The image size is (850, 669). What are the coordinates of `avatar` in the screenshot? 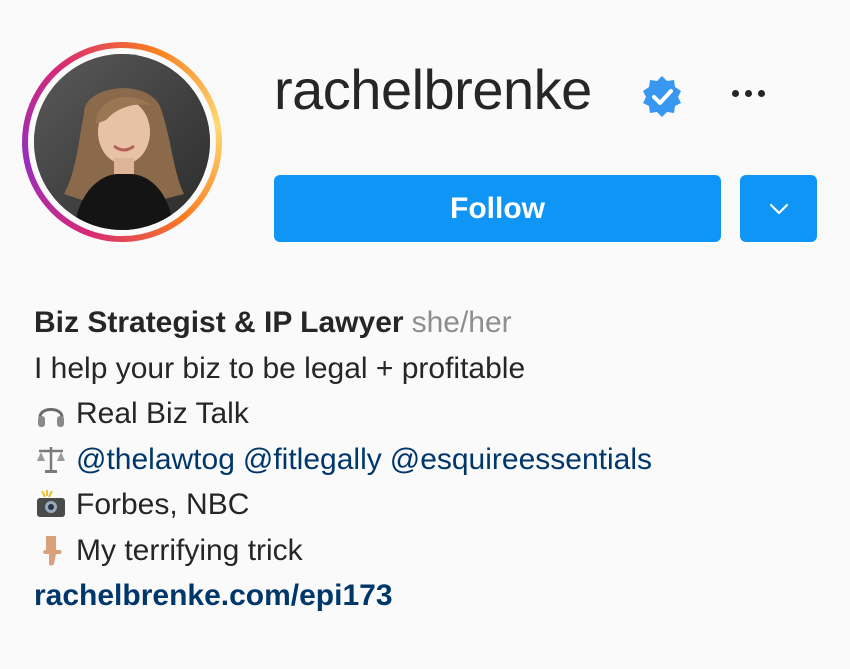 It's located at (122, 142).